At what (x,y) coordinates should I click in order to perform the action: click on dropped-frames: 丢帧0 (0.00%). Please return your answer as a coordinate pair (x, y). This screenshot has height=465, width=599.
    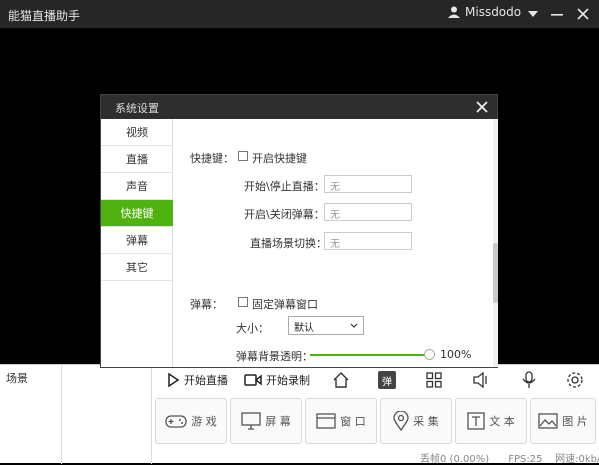
    Looking at the image, I should click on (455, 459).